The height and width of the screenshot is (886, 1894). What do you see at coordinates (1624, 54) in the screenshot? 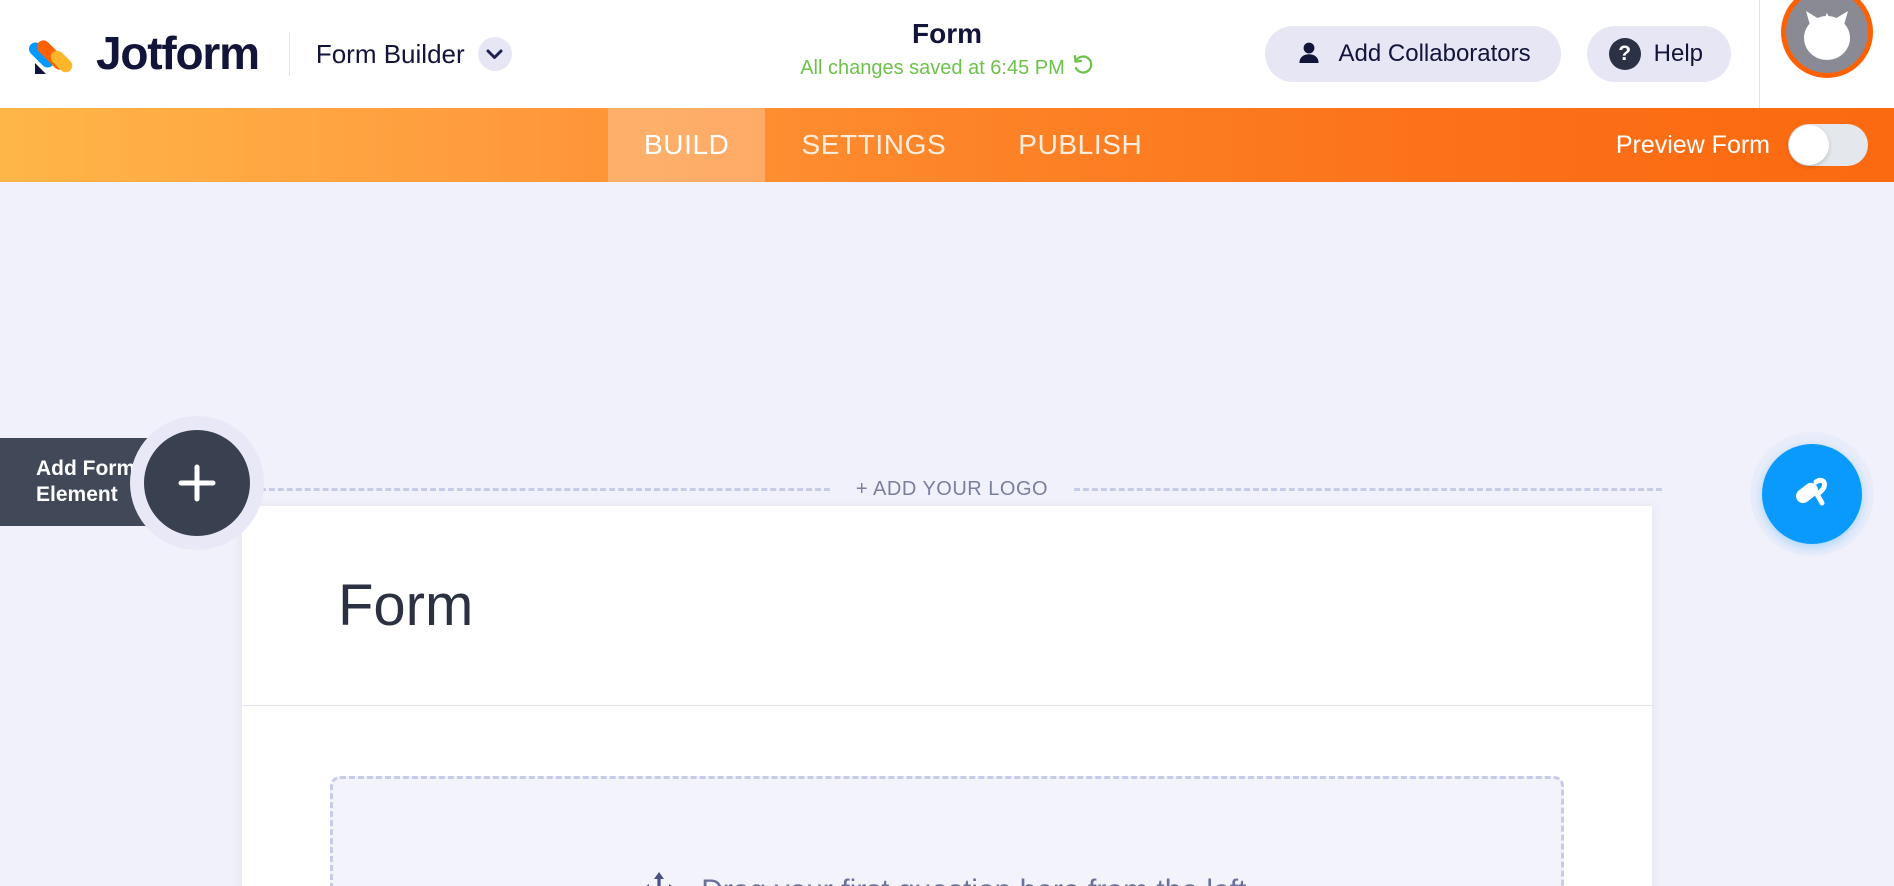
I see `question-mark-icon: ?` at bounding box center [1624, 54].